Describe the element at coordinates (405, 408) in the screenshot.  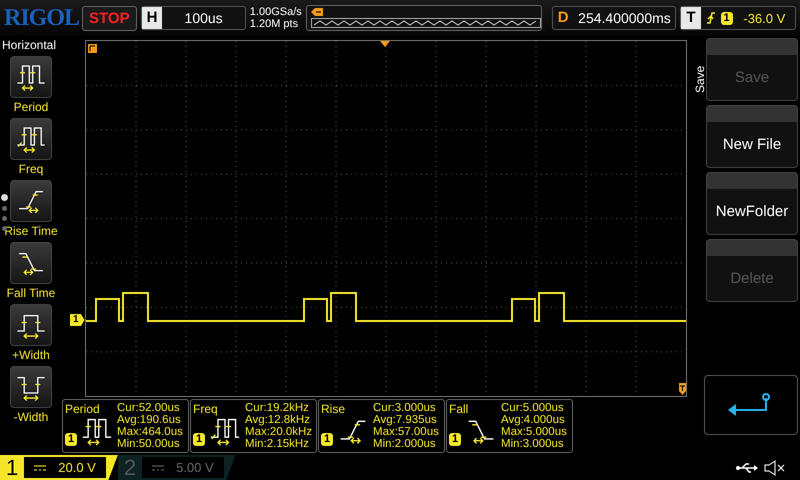
I see `current-value: Cur:3.000us` at that location.